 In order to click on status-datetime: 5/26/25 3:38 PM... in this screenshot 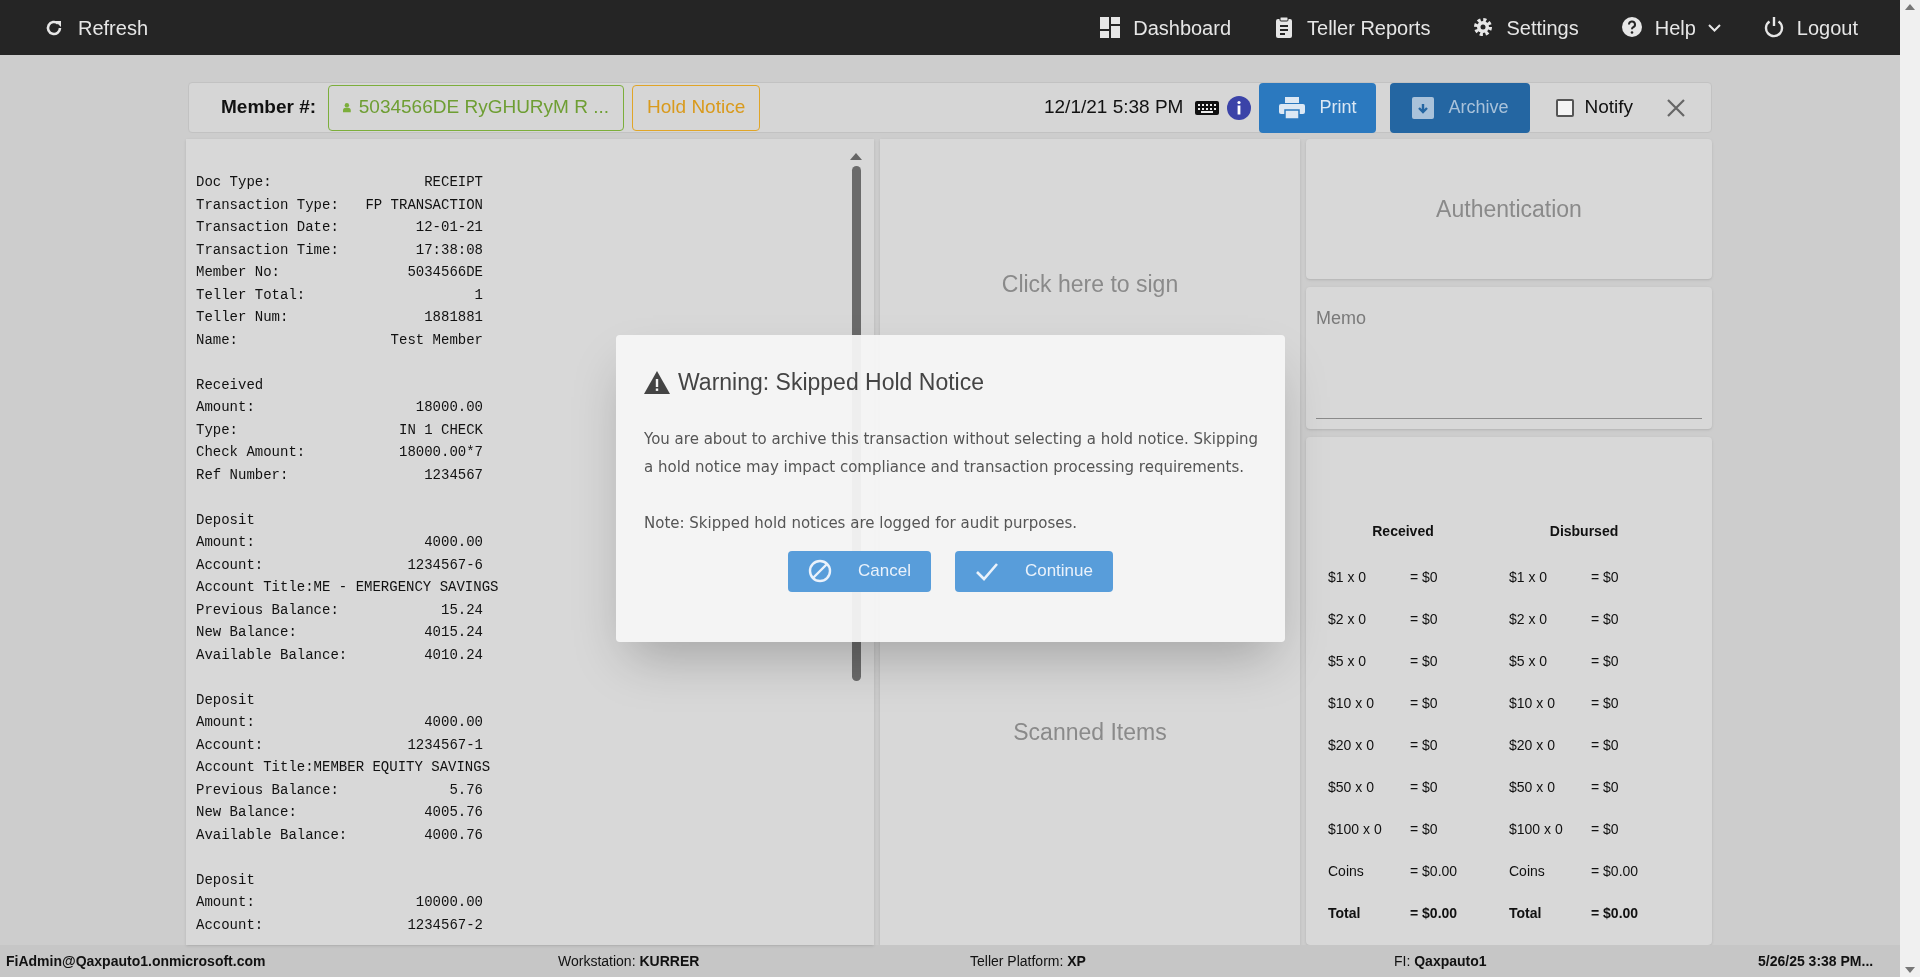, I will do `click(1816, 961)`.